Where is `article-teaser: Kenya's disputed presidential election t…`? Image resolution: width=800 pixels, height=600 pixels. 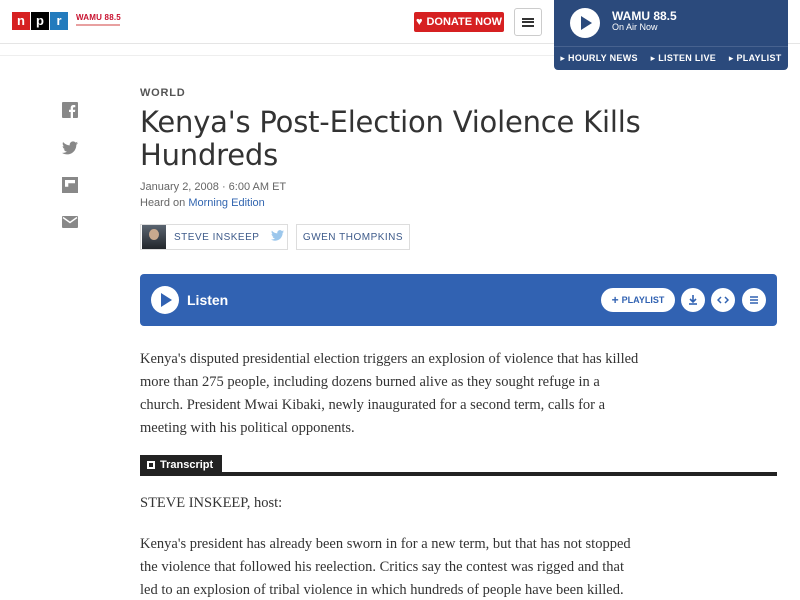
article-teaser: Kenya's disputed presidential election t… is located at coordinates (389, 393).